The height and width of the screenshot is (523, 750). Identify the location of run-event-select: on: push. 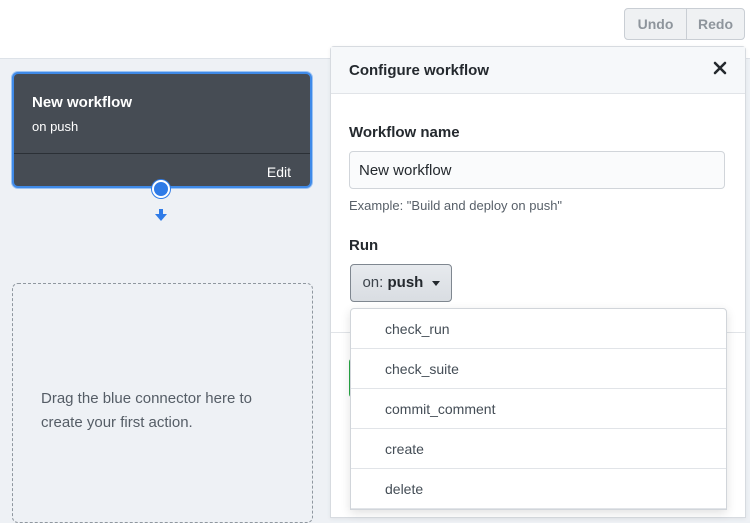
(401, 283).